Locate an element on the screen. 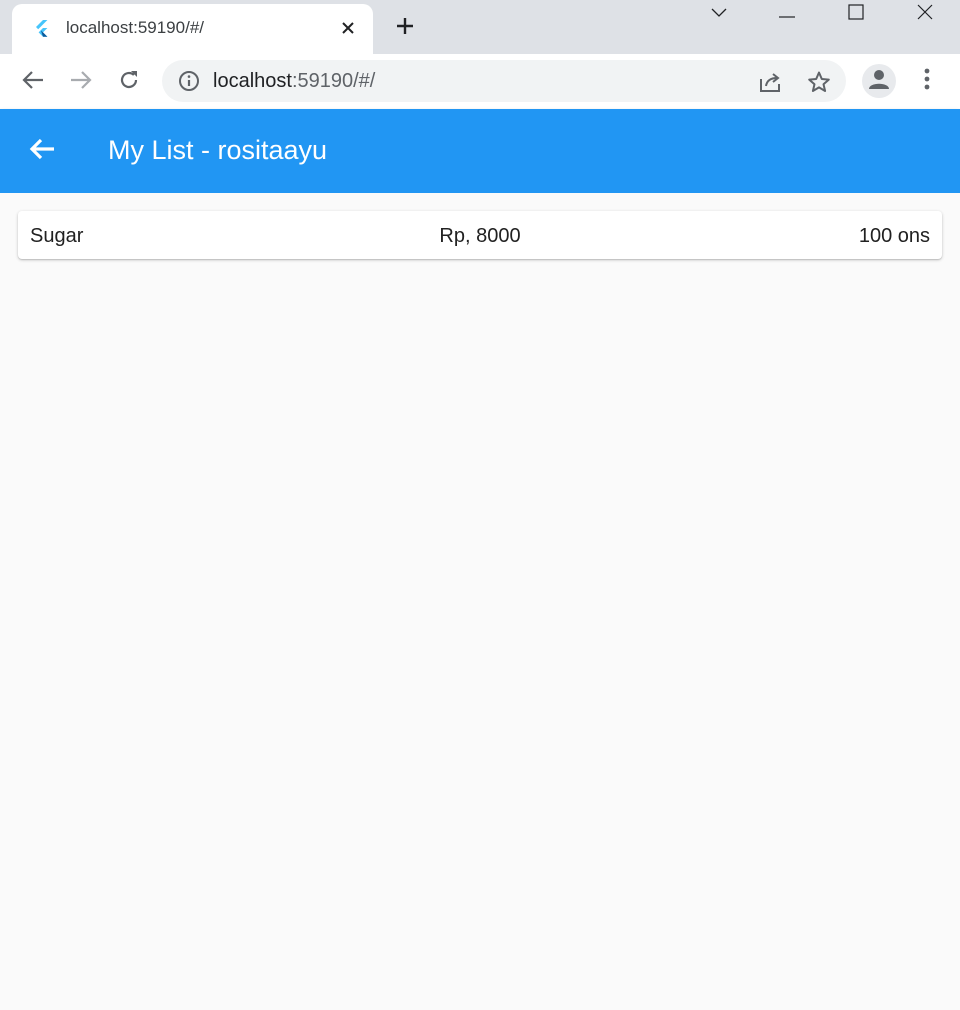  flutter-logo-icon is located at coordinates (42, 28).